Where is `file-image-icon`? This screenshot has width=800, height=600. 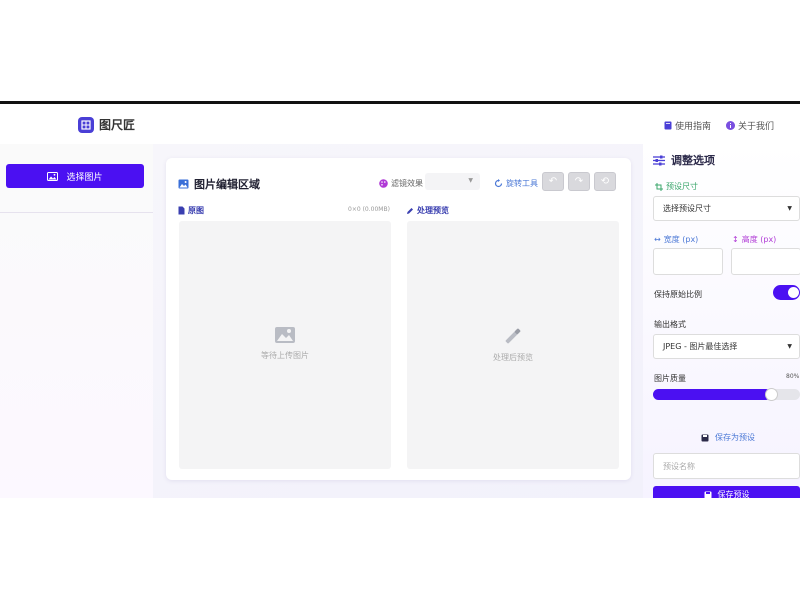
file-image-icon is located at coordinates (181, 210).